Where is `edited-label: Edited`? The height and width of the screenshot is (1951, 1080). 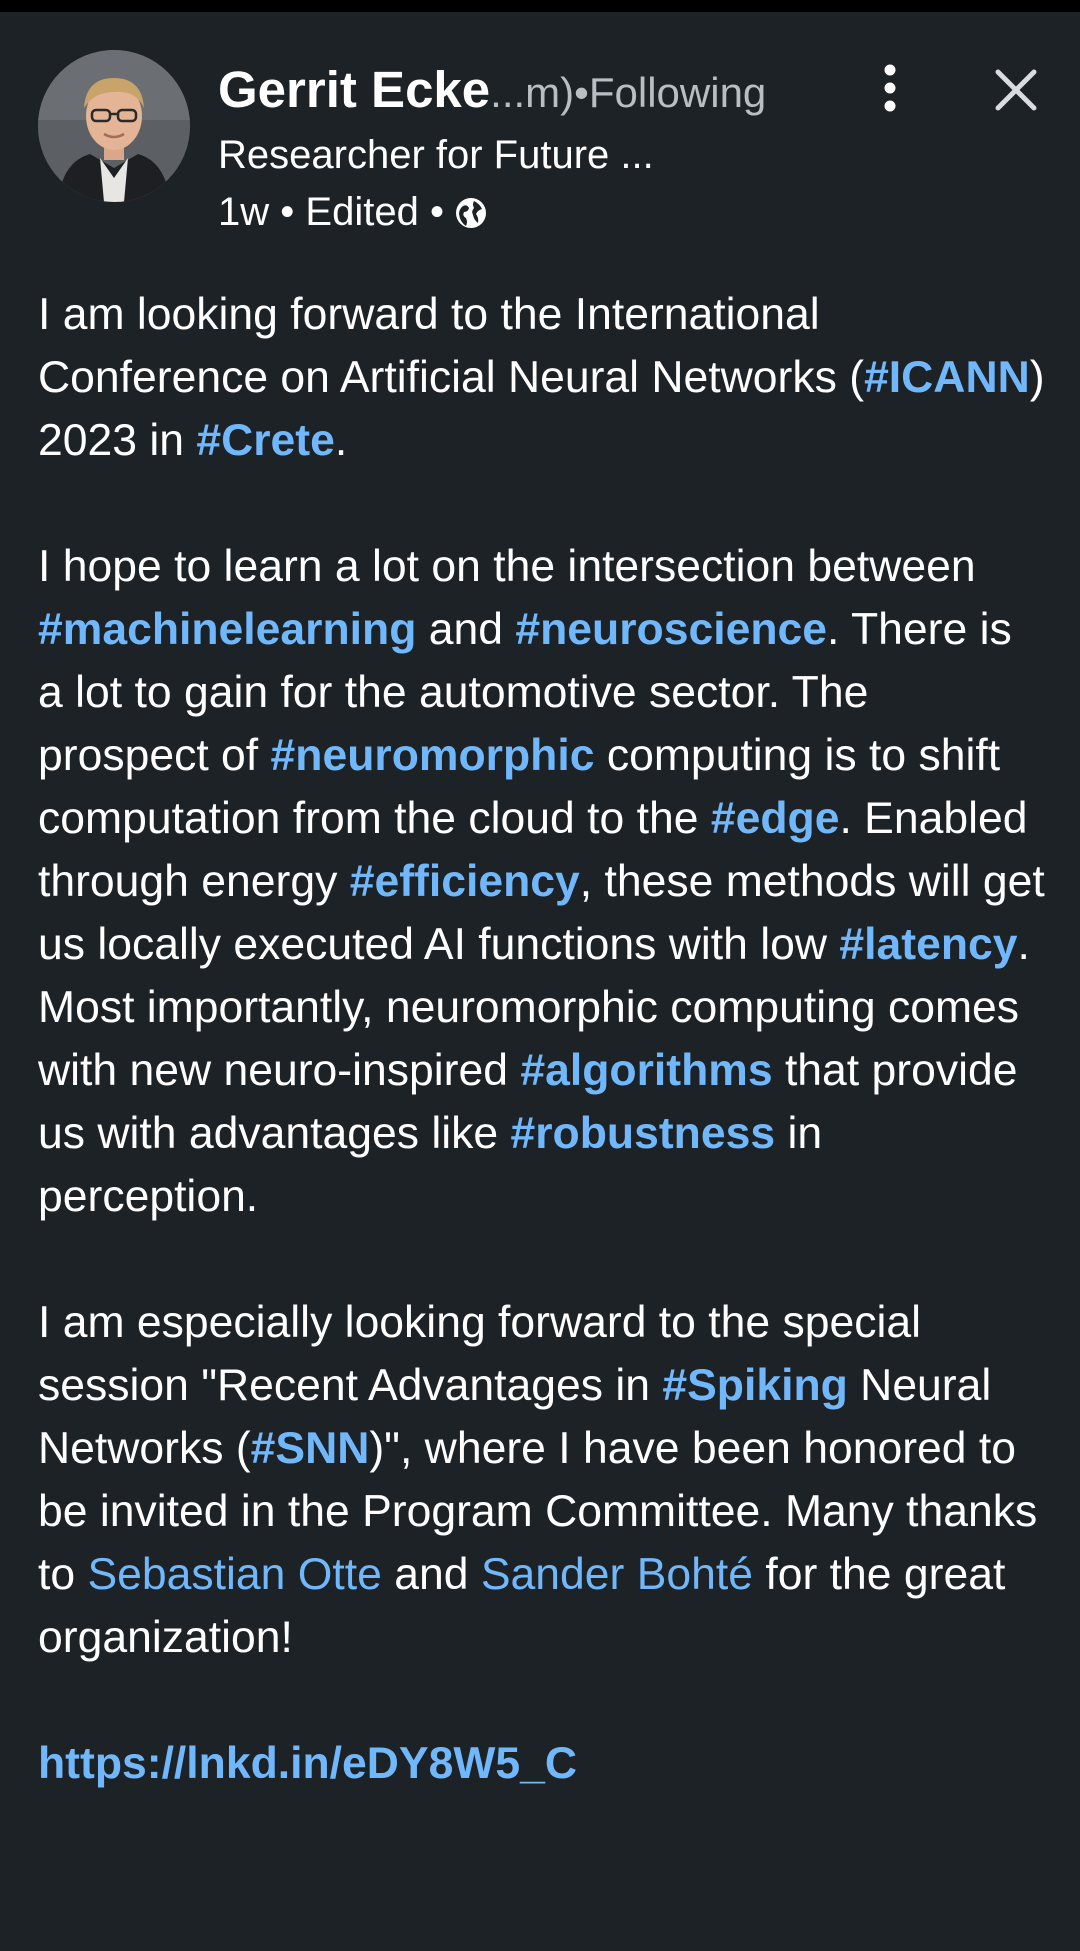
edited-label: Edited is located at coordinates (362, 212).